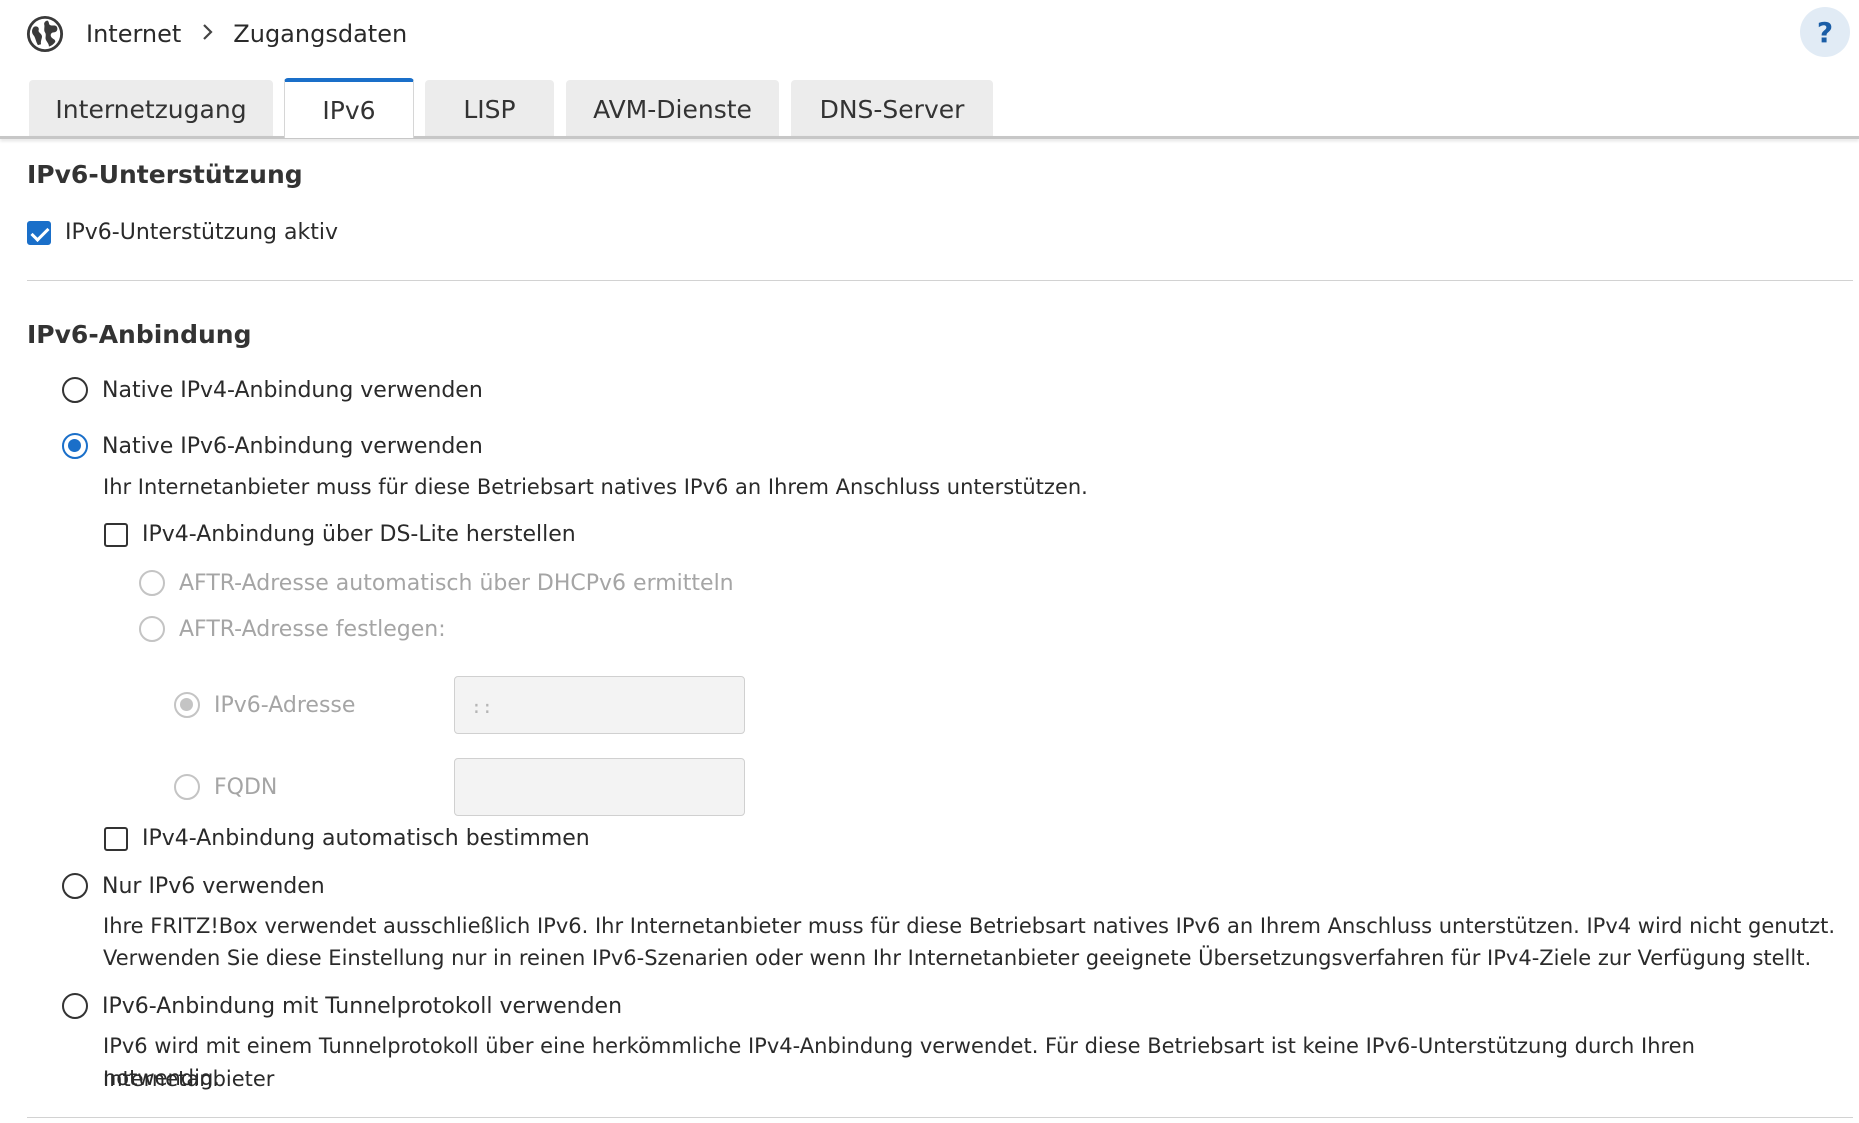 The image size is (1859, 1123). What do you see at coordinates (929, 137) in the screenshot?
I see `tab-divider` at bounding box center [929, 137].